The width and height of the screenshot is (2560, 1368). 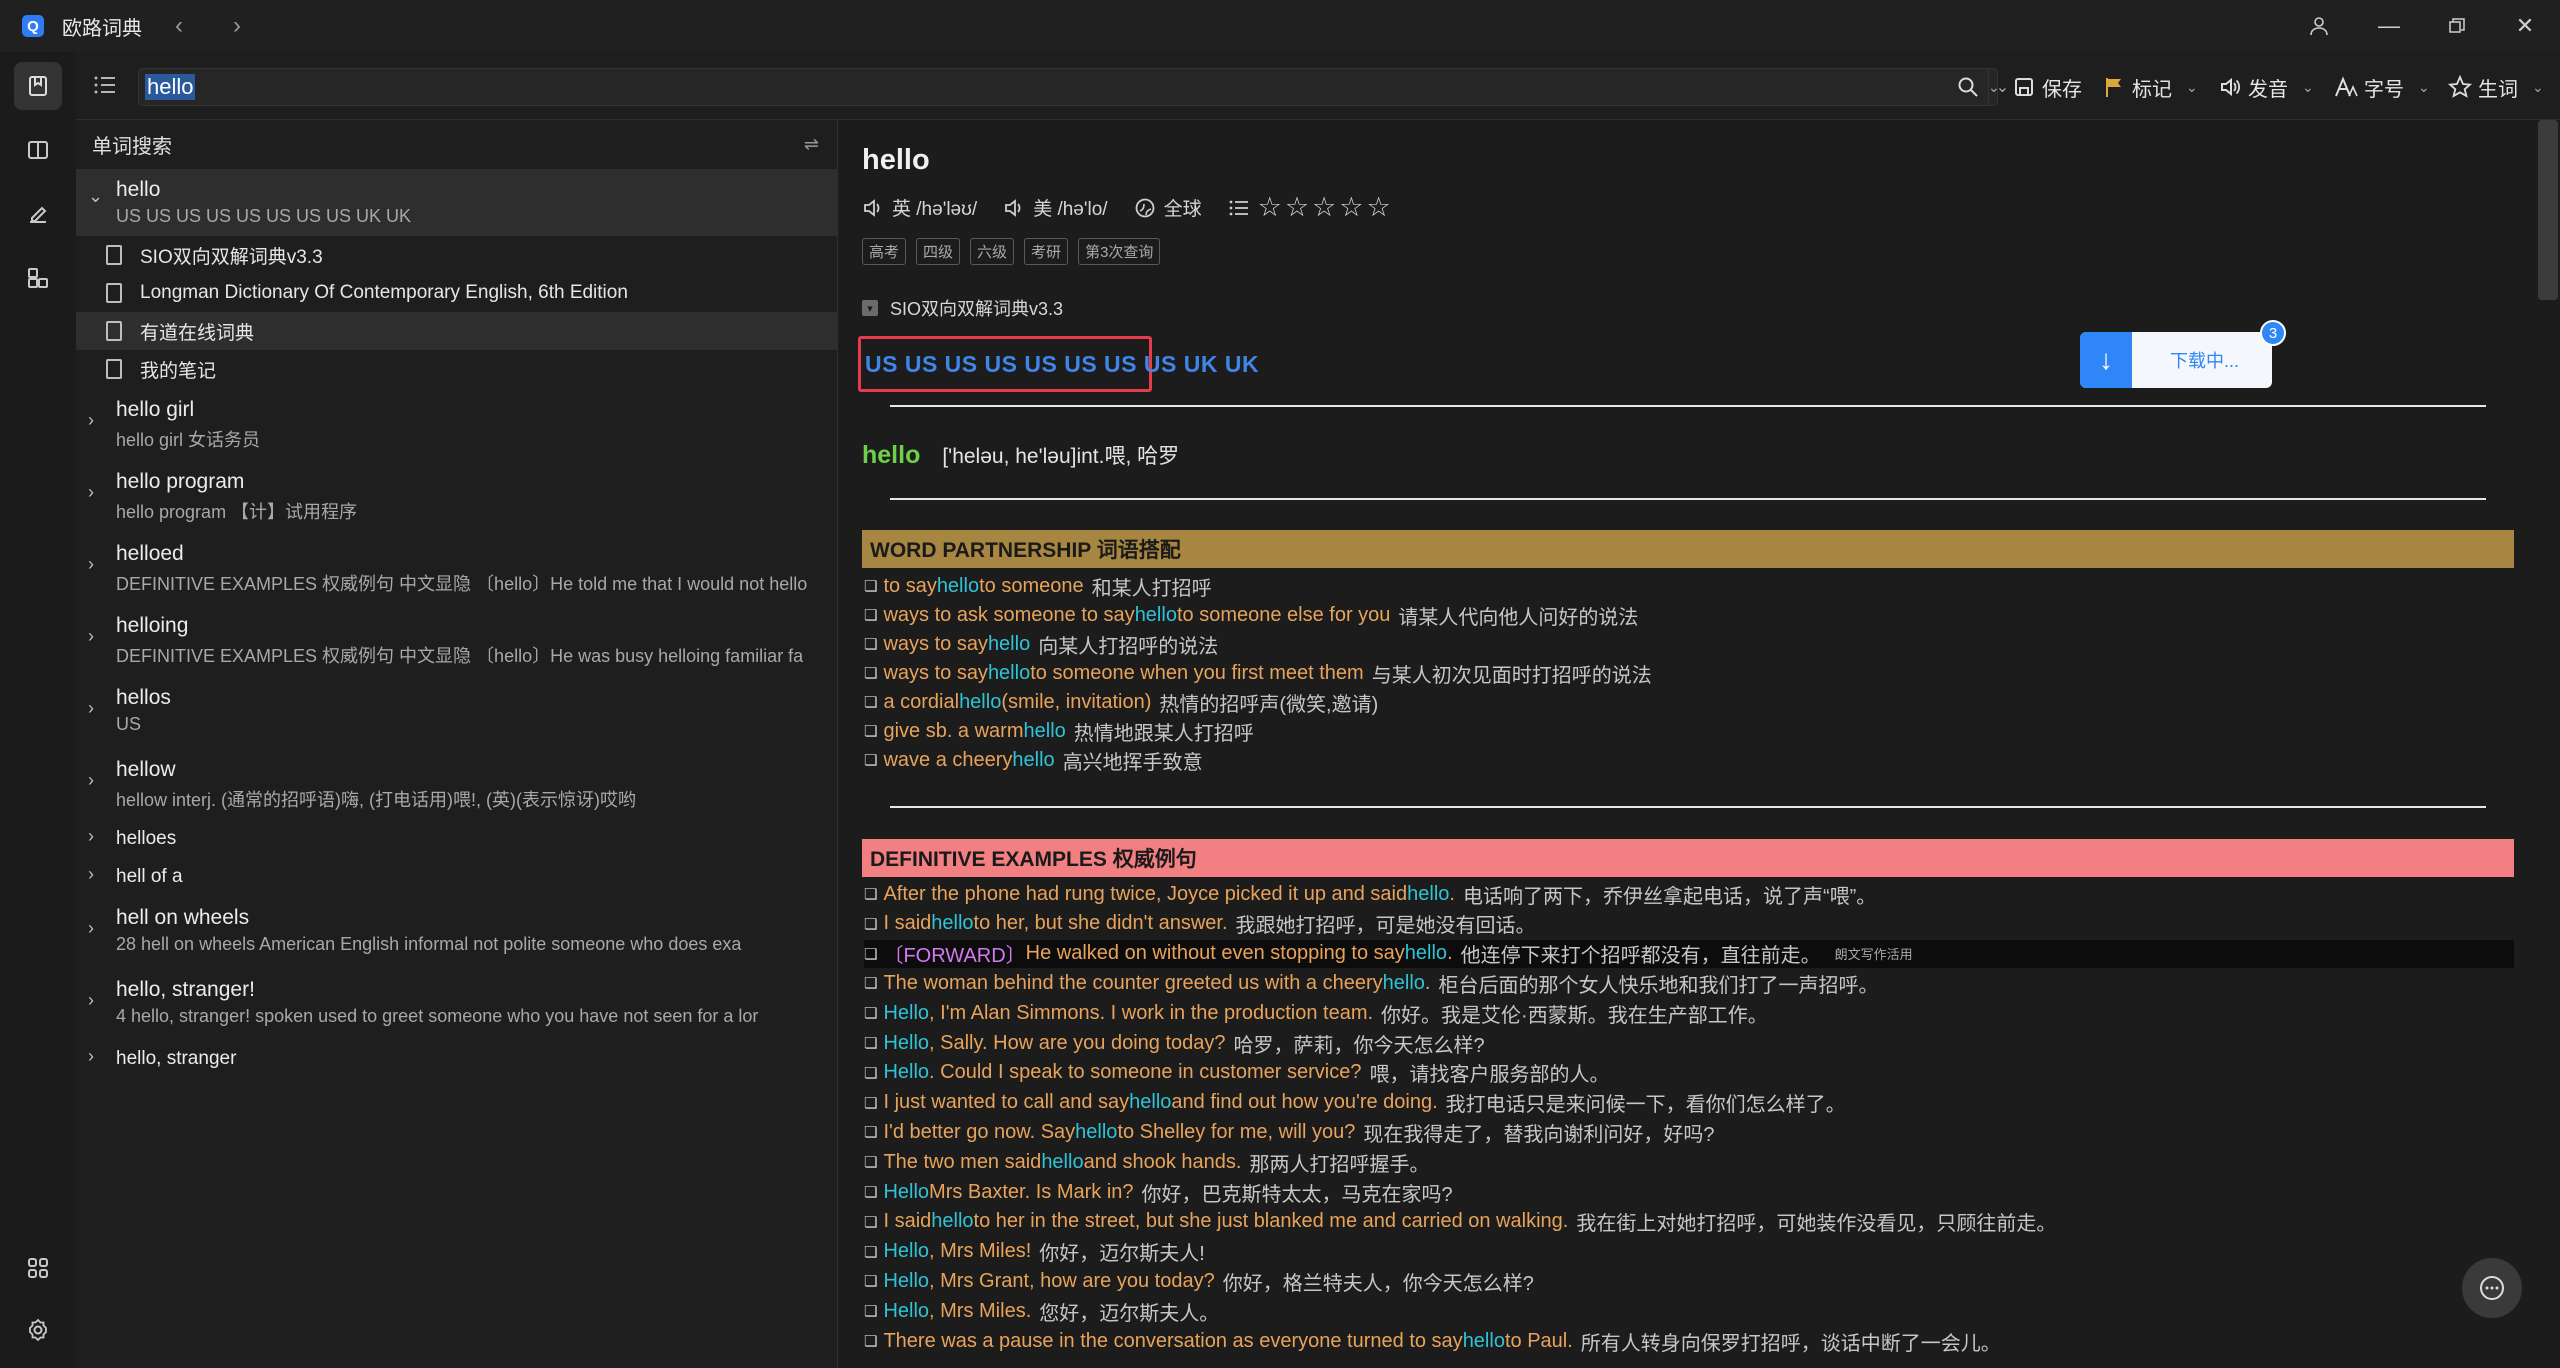 What do you see at coordinates (456, 839) in the screenshot?
I see `list-item: › helloes` at bounding box center [456, 839].